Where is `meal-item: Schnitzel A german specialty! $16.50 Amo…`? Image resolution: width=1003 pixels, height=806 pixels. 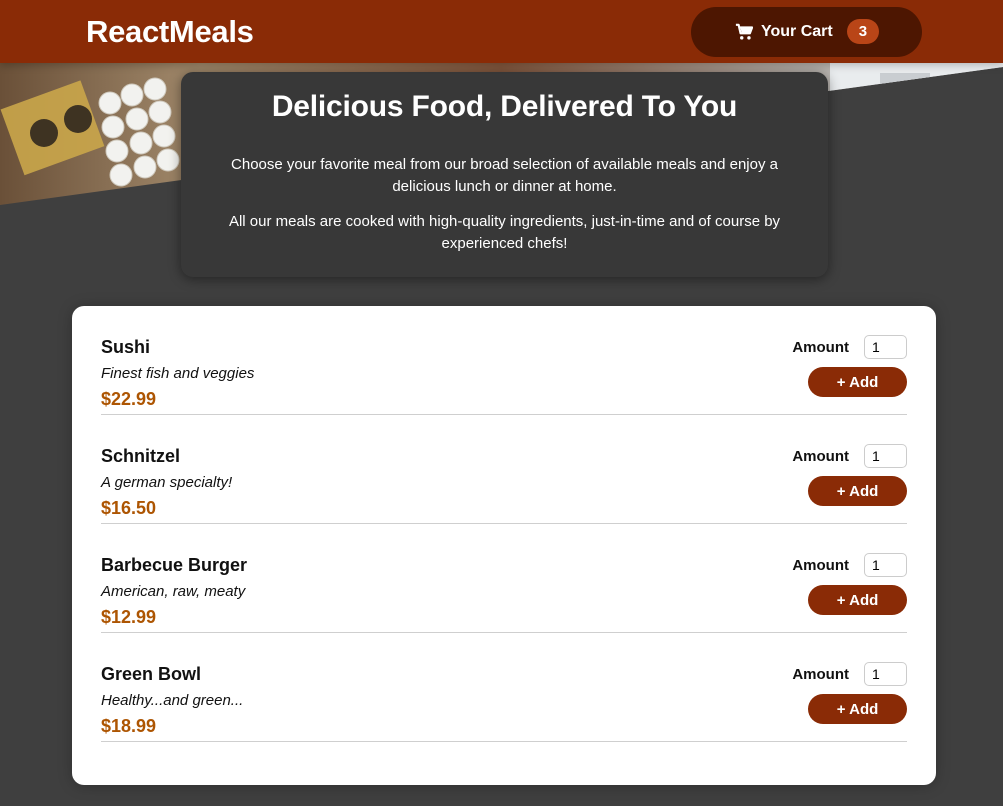 meal-item: Schnitzel A german specialty! $16.50 Amo… is located at coordinates (504, 469).